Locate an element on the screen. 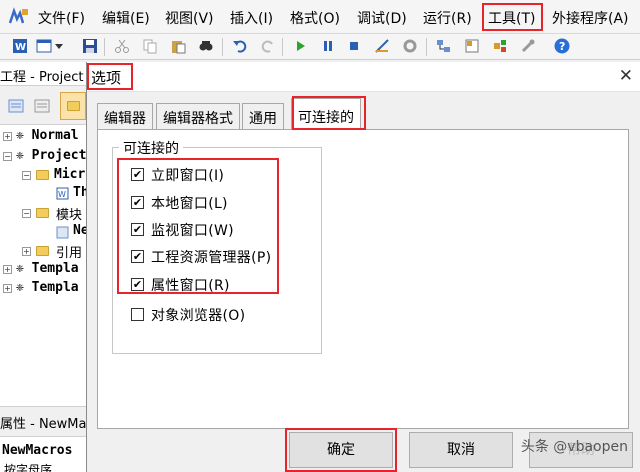  cut-icon is located at coordinates (122, 46).